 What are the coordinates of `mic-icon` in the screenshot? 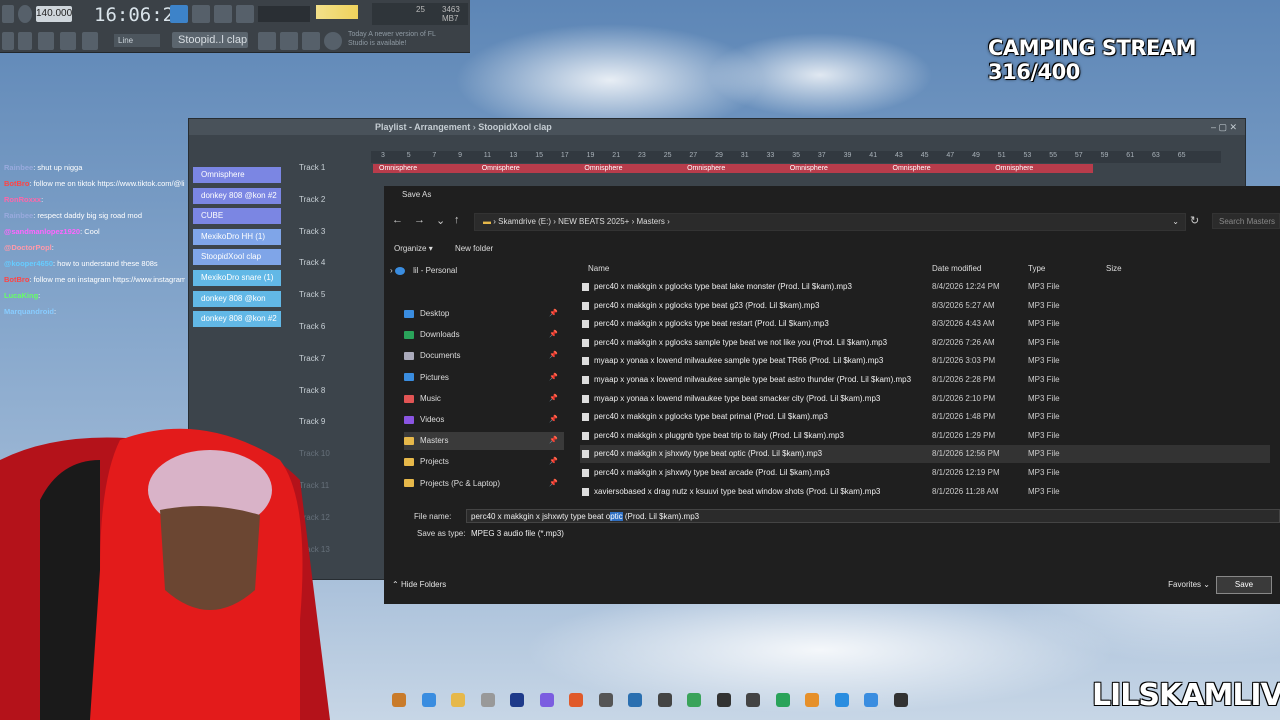 It's located at (90, 41).